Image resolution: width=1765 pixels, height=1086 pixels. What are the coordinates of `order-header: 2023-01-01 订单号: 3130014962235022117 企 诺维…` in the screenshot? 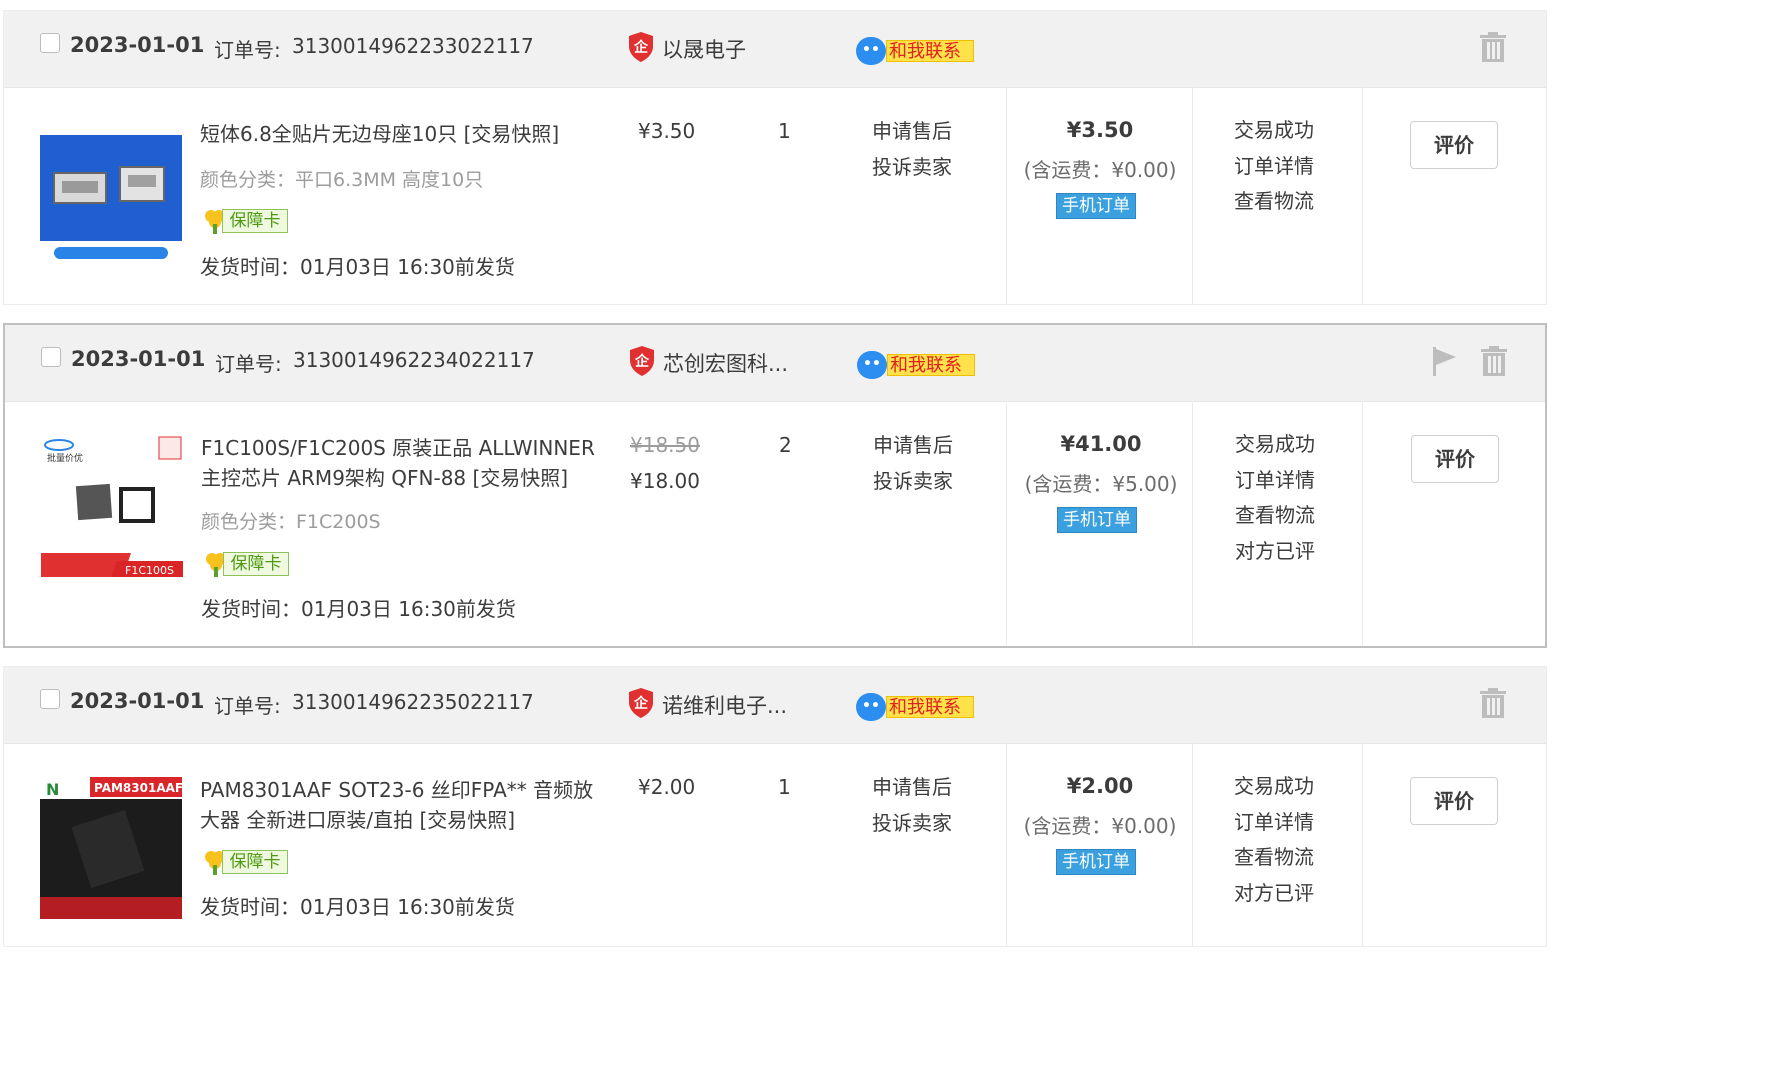 It's located at (775, 705).